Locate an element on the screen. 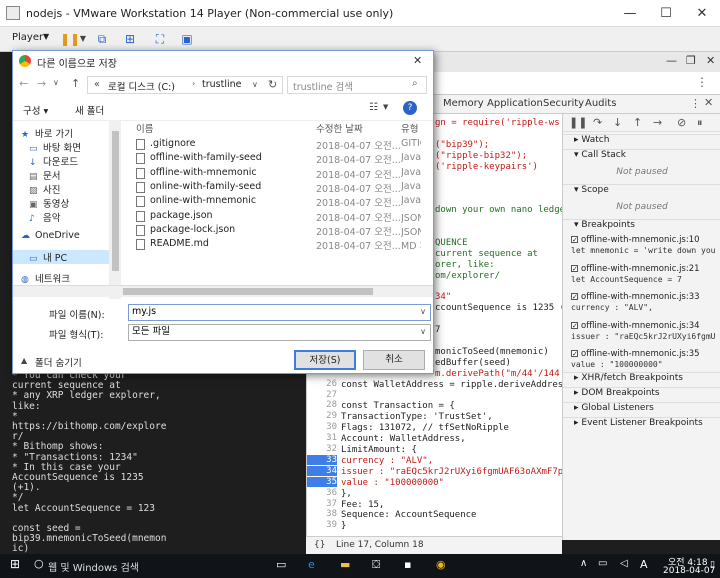  breadcrumb-drive: 로컬 디스크 (C:) is located at coordinates (141, 86).